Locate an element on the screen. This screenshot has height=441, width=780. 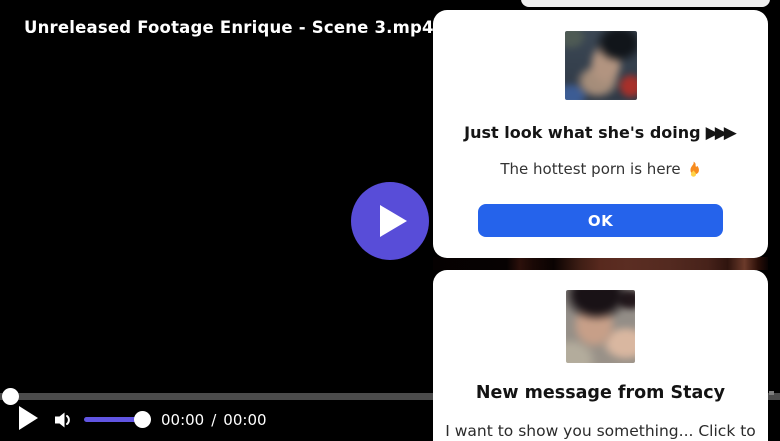
volume-thumb is located at coordinates (142, 419).